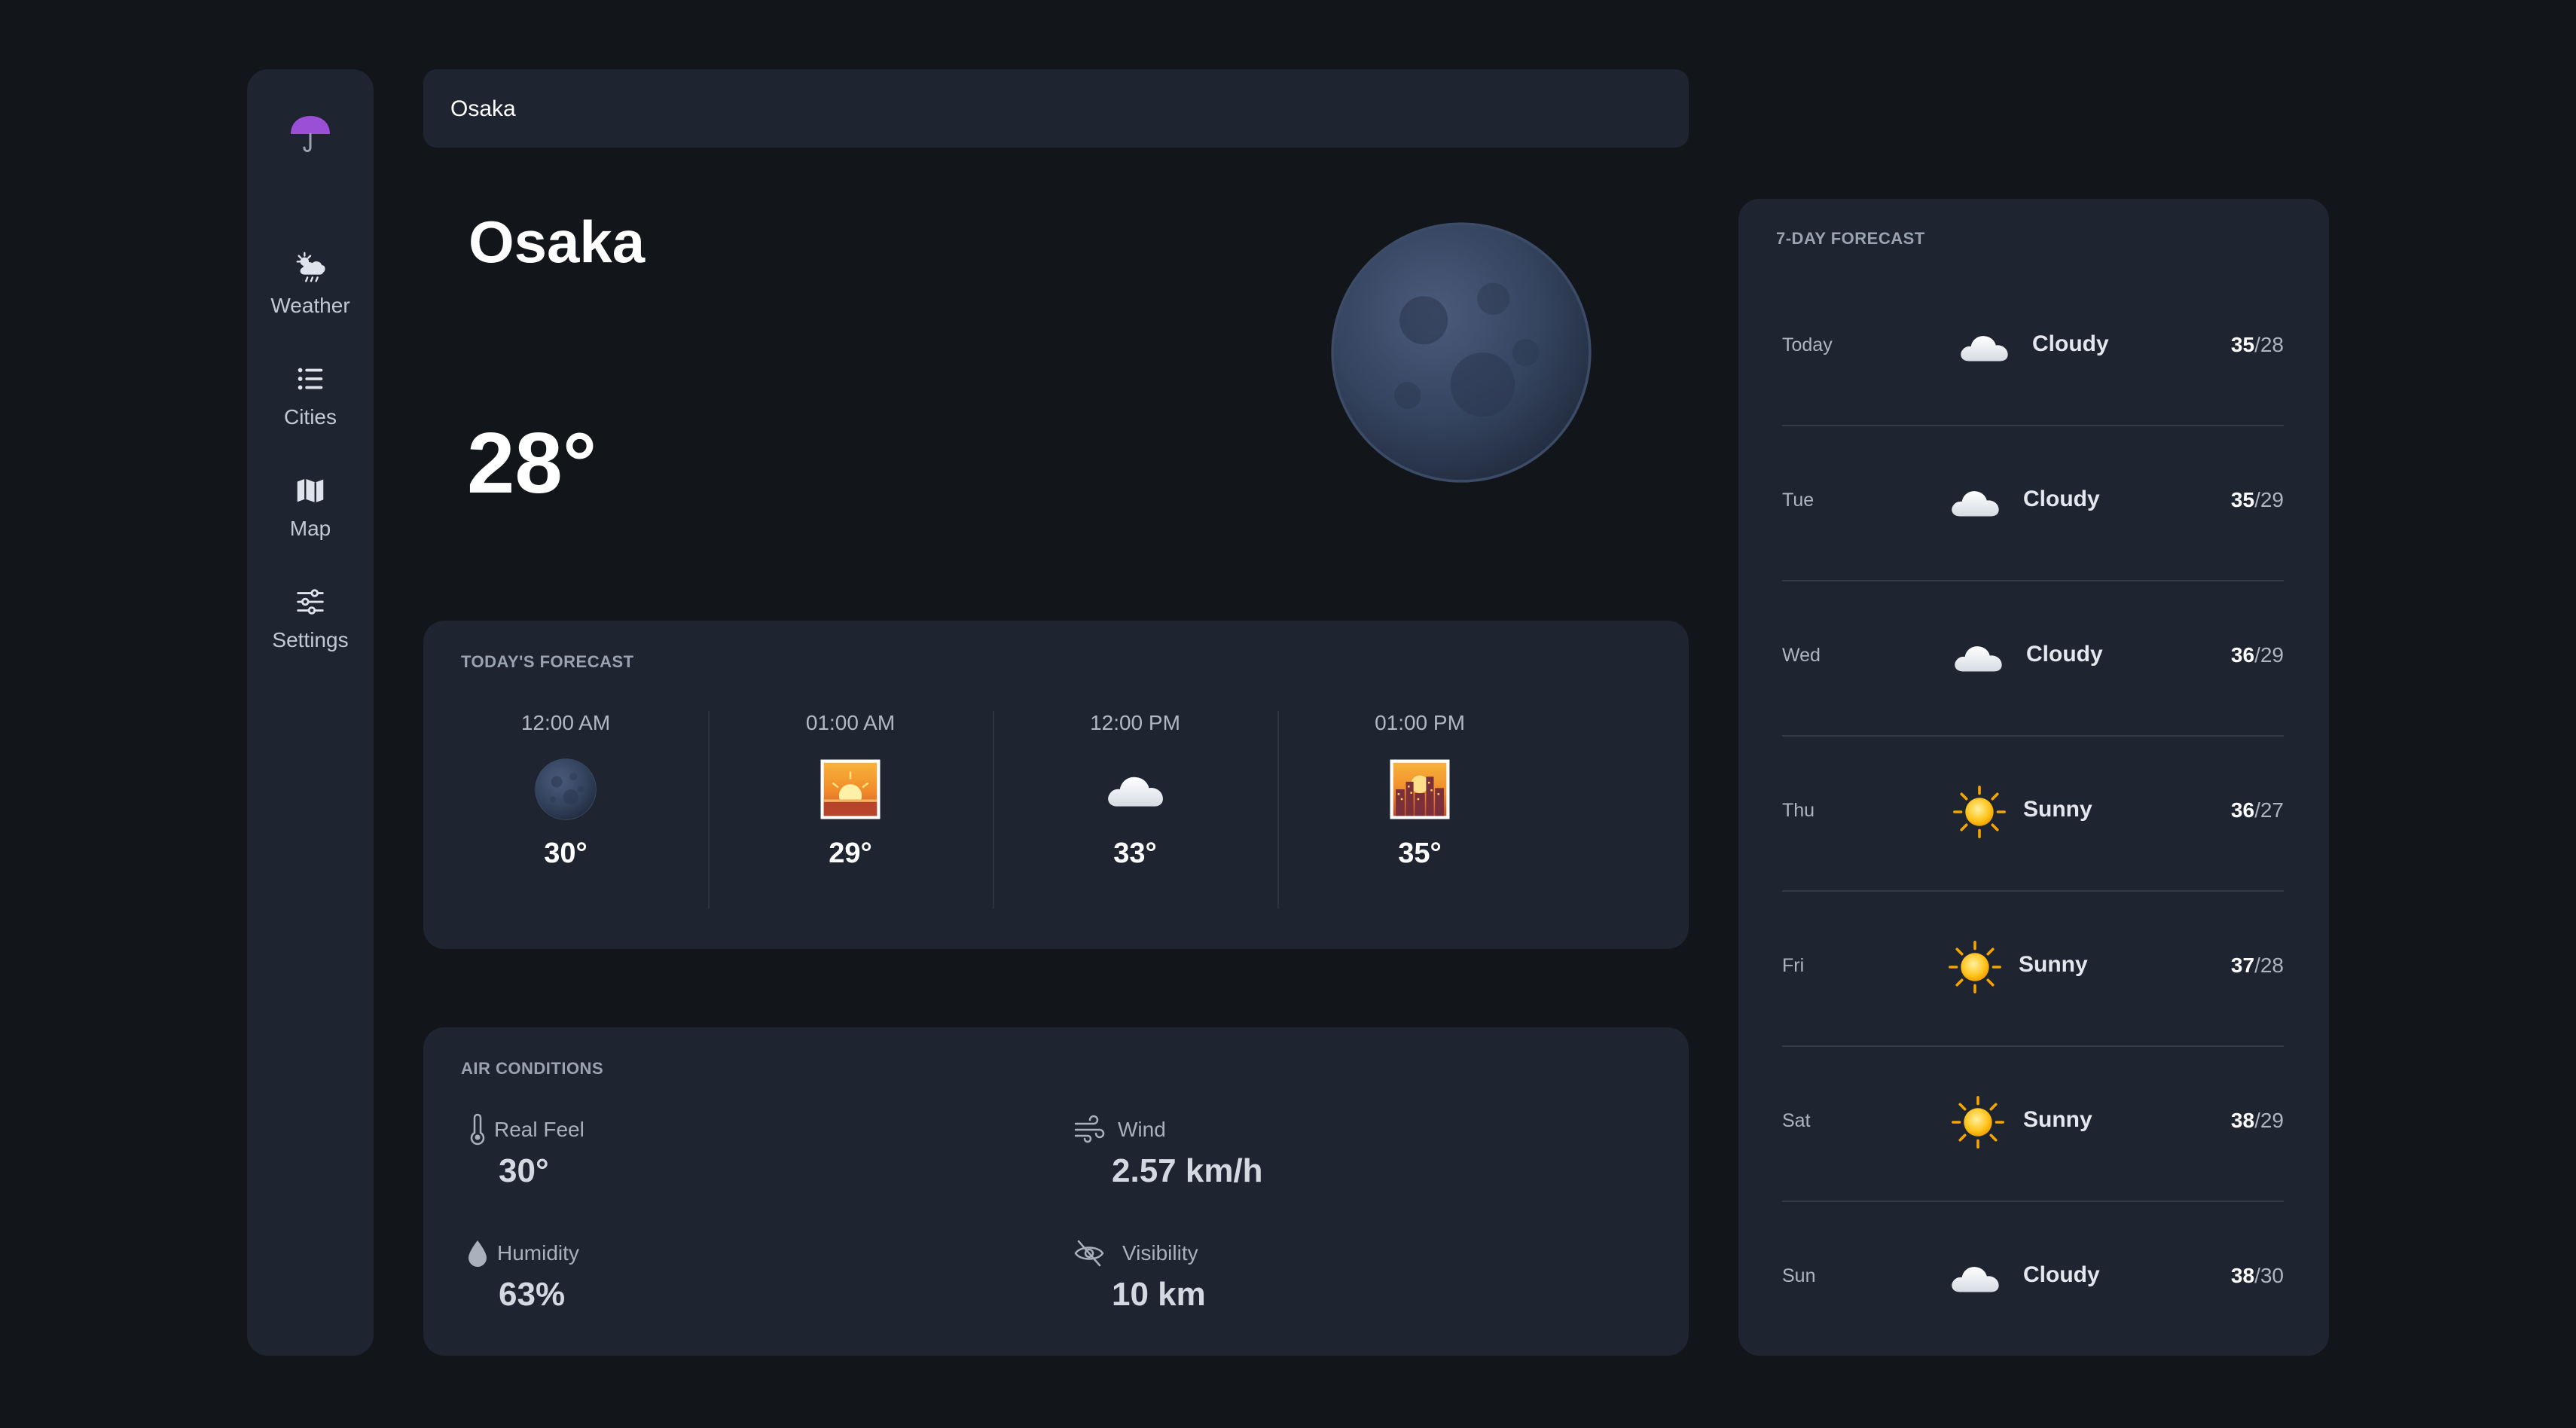 The height and width of the screenshot is (1428, 2576). I want to click on droplet-icon, so click(478, 1253).